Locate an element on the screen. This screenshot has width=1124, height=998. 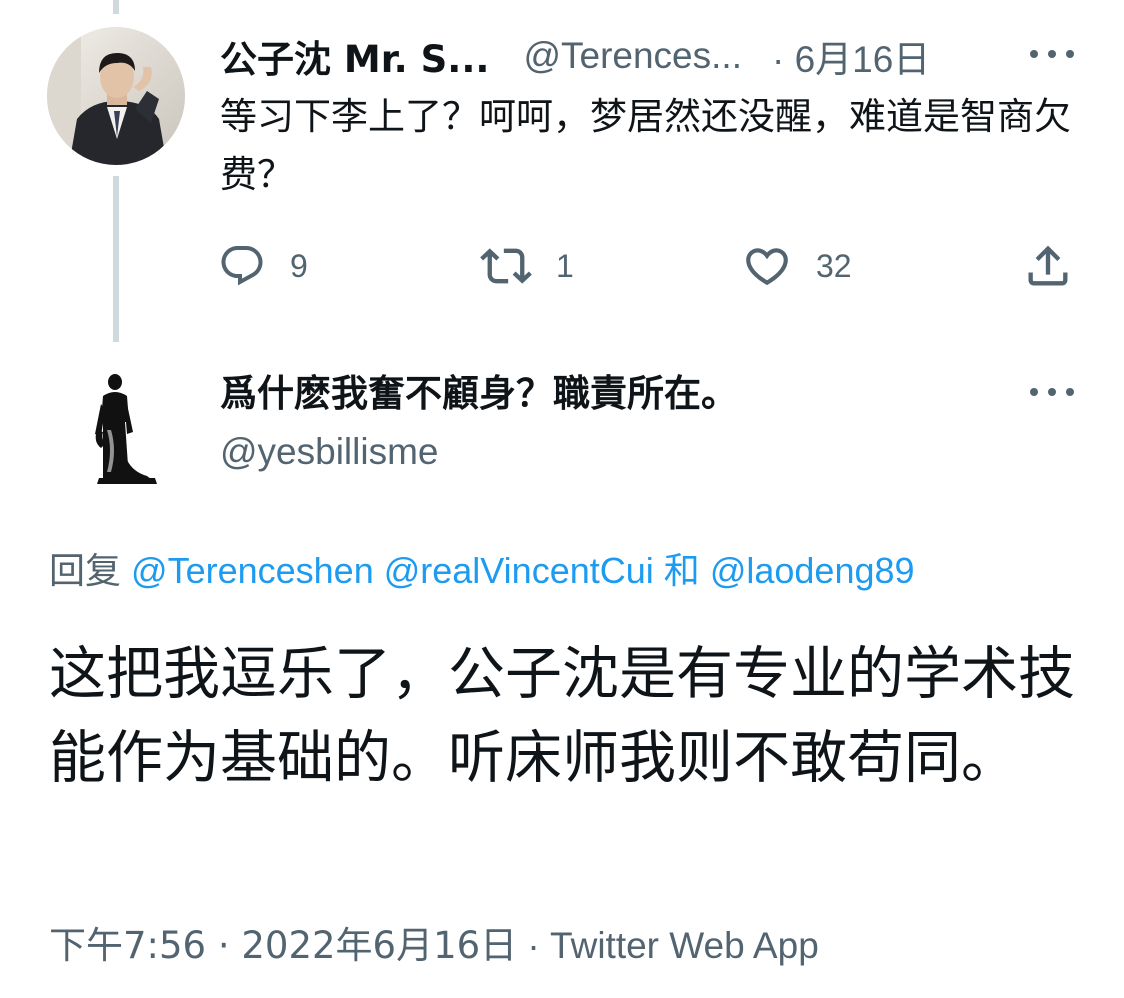
main-more-button is located at coordinates (1052, 392).